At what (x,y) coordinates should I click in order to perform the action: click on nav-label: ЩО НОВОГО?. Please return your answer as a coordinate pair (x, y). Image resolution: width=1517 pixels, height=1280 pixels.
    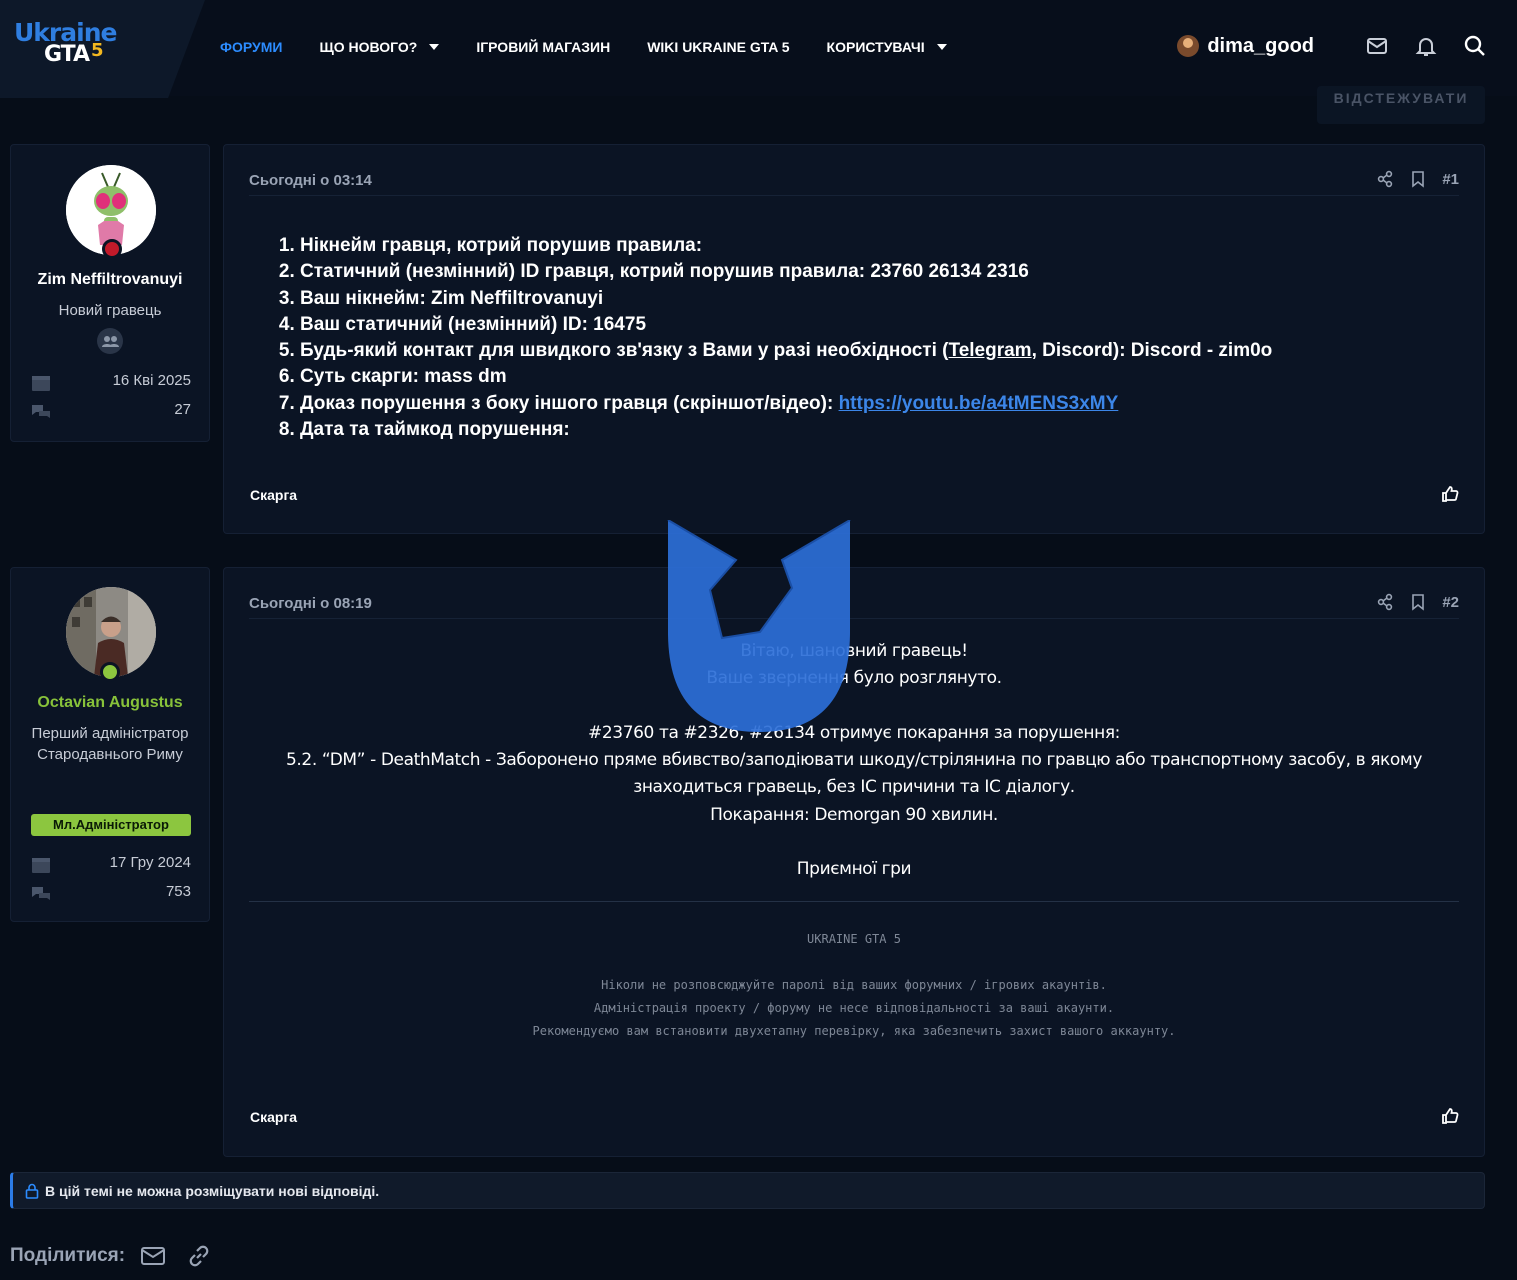
    Looking at the image, I should click on (368, 47).